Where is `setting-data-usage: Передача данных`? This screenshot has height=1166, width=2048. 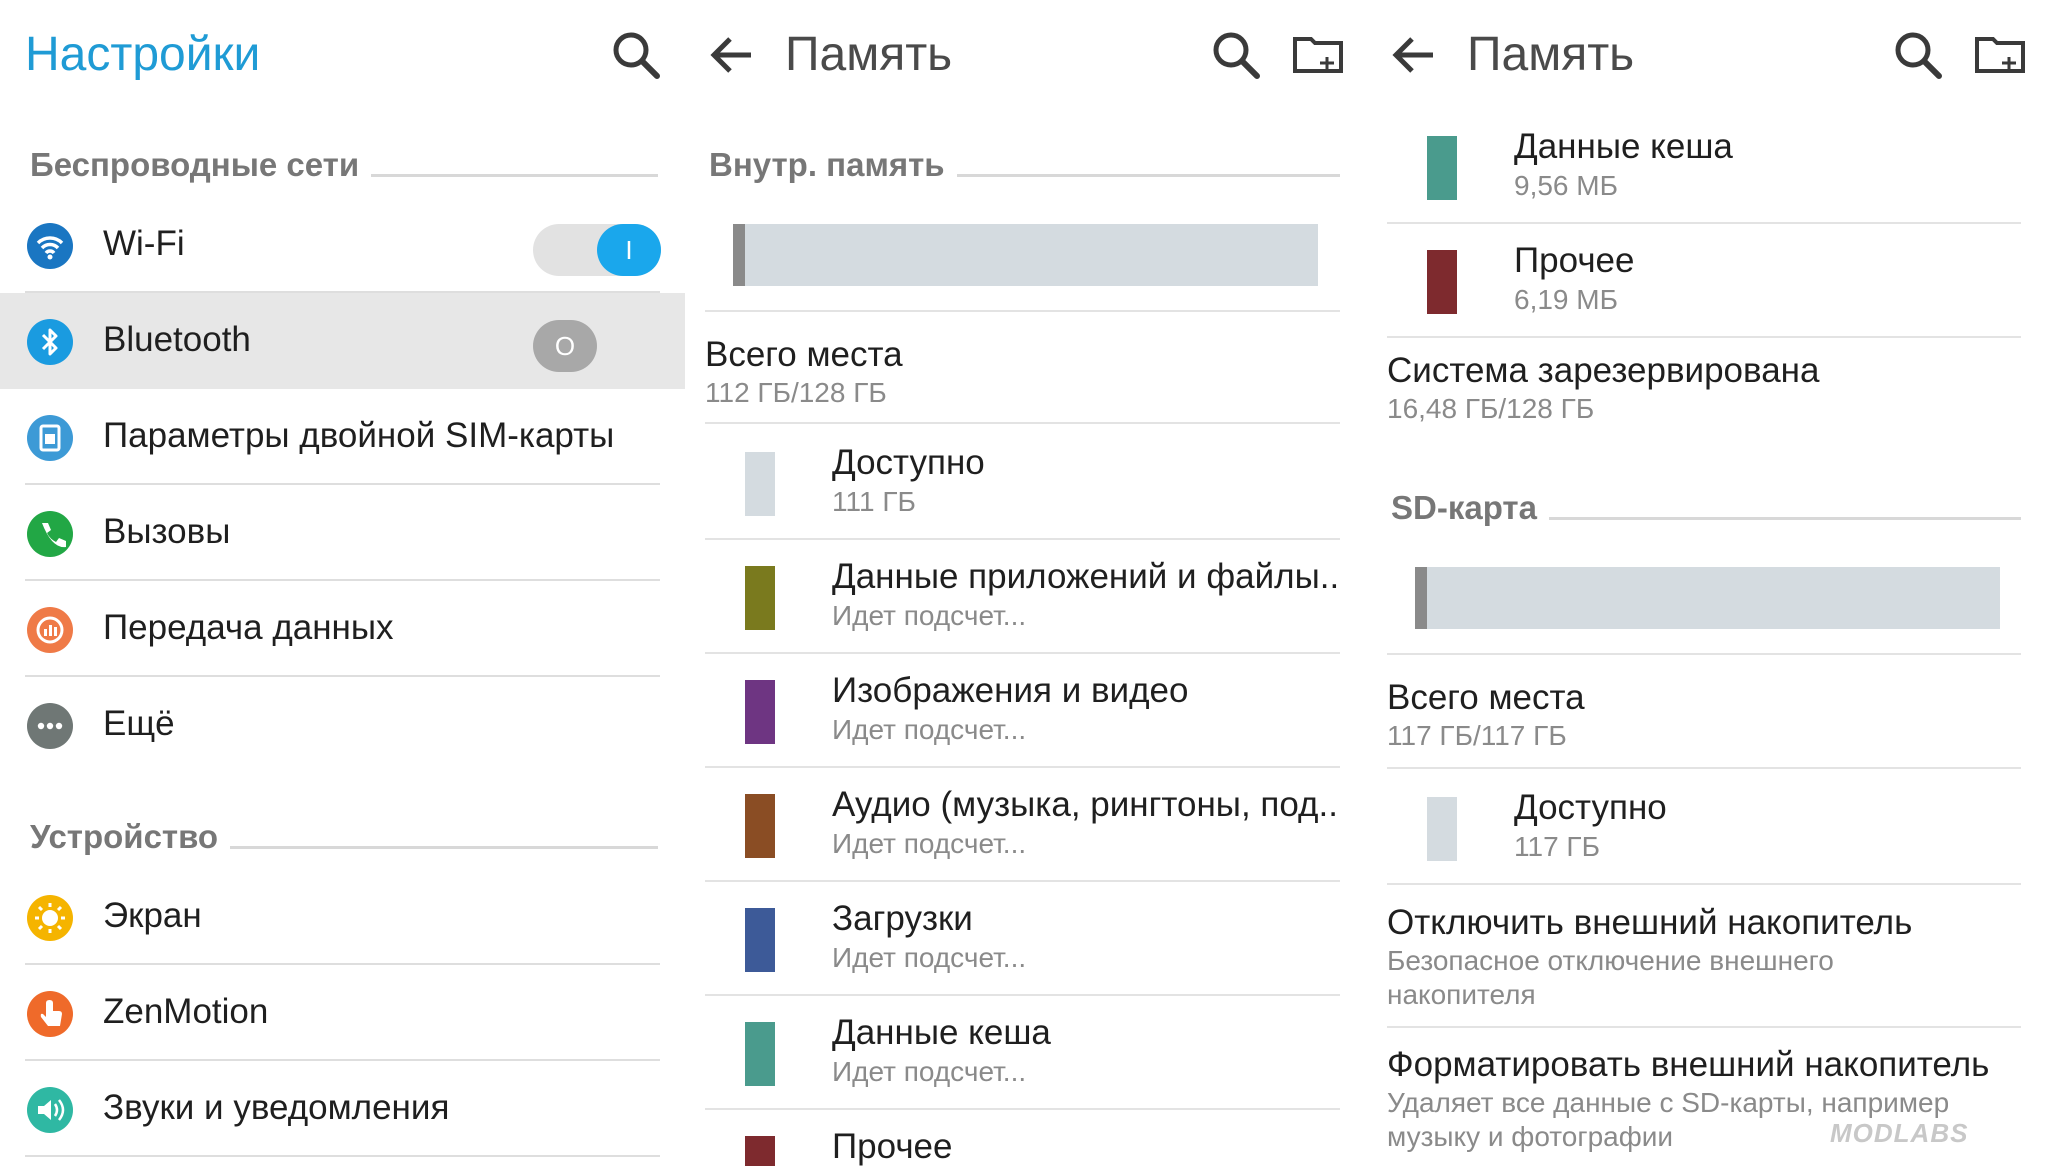
setting-data-usage: Передача данных is located at coordinates (342, 629).